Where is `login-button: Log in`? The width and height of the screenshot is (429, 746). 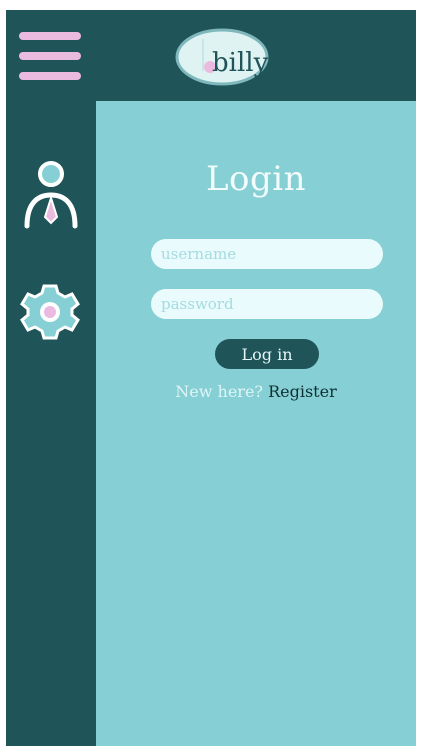
login-button: Log in is located at coordinates (267, 354).